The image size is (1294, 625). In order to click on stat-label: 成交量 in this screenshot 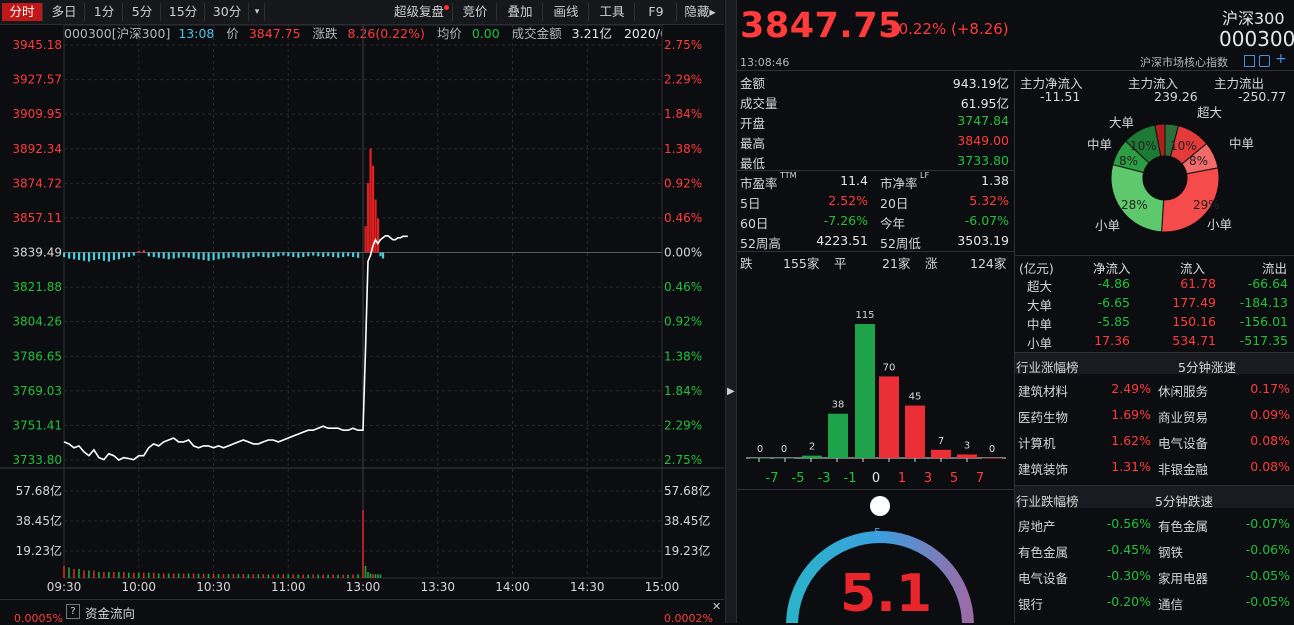, I will do `click(759, 103)`.